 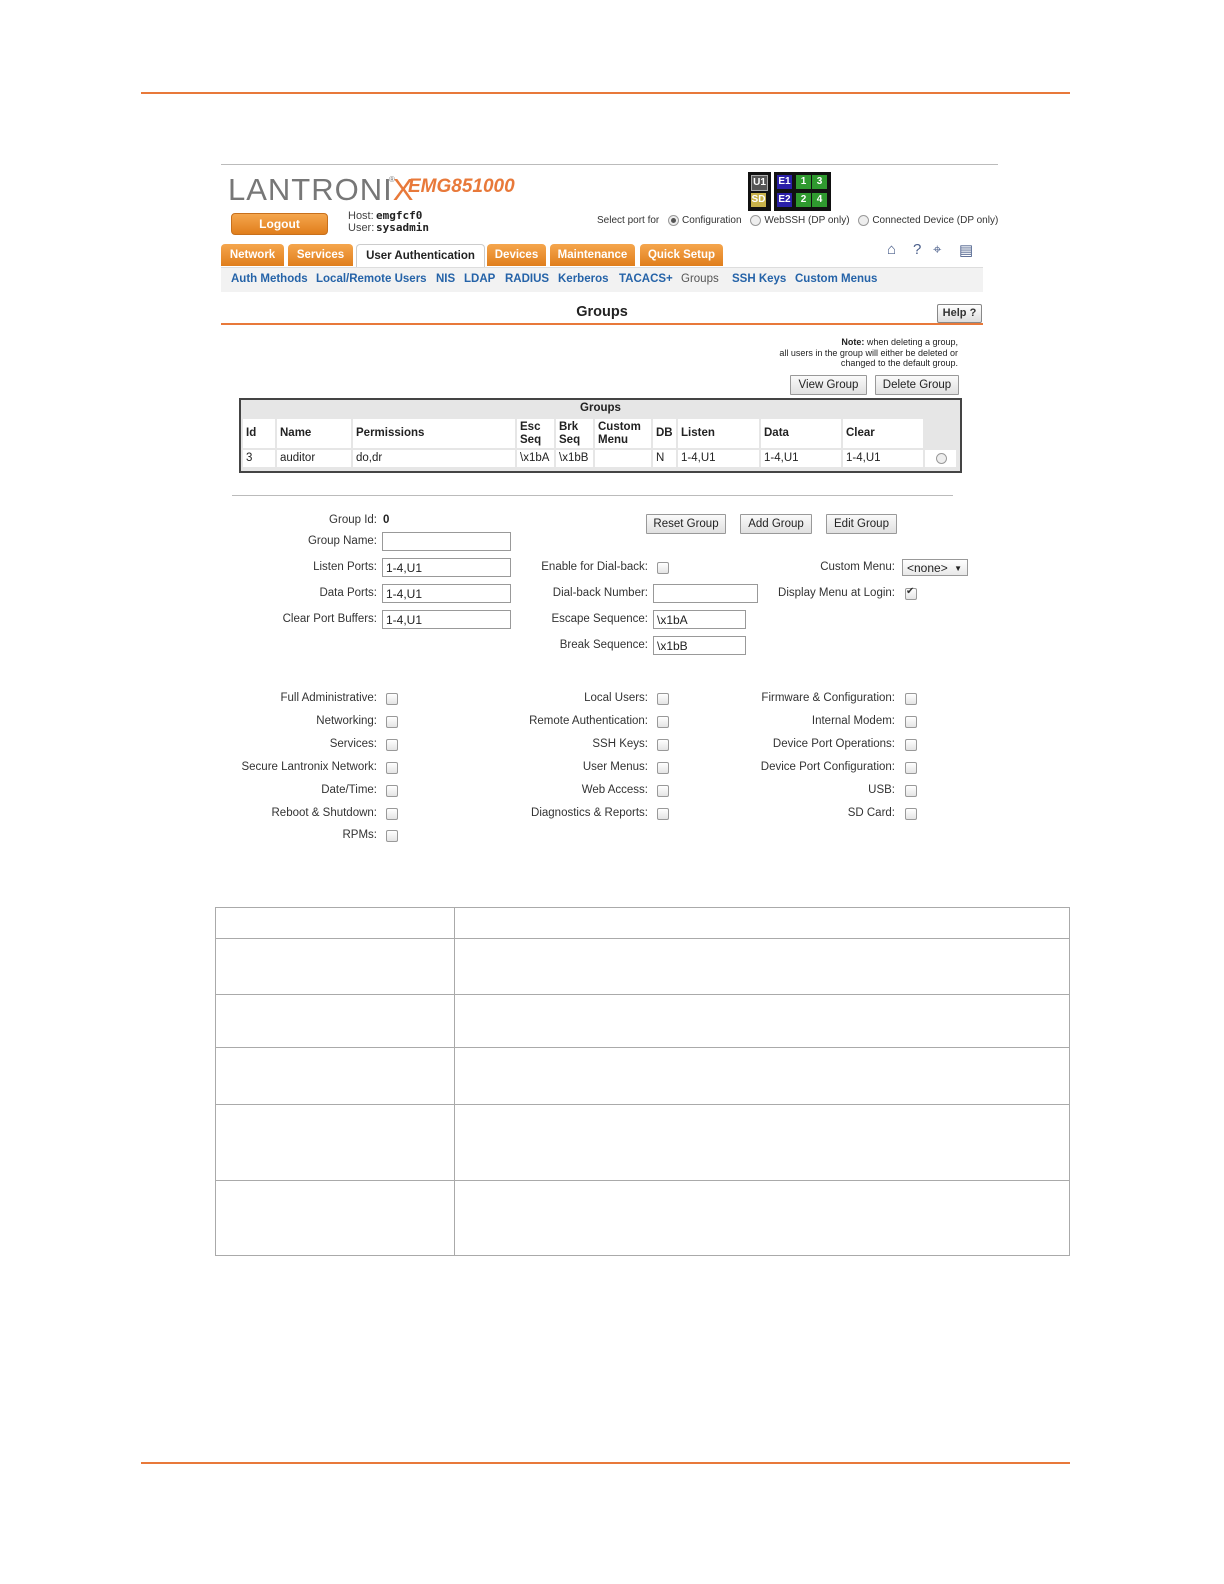 What do you see at coordinates (309, 767) in the screenshot?
I see `perm-secure-lantronix-network-label: Secure Lantronix Network:` at bounding box center [309, 767].